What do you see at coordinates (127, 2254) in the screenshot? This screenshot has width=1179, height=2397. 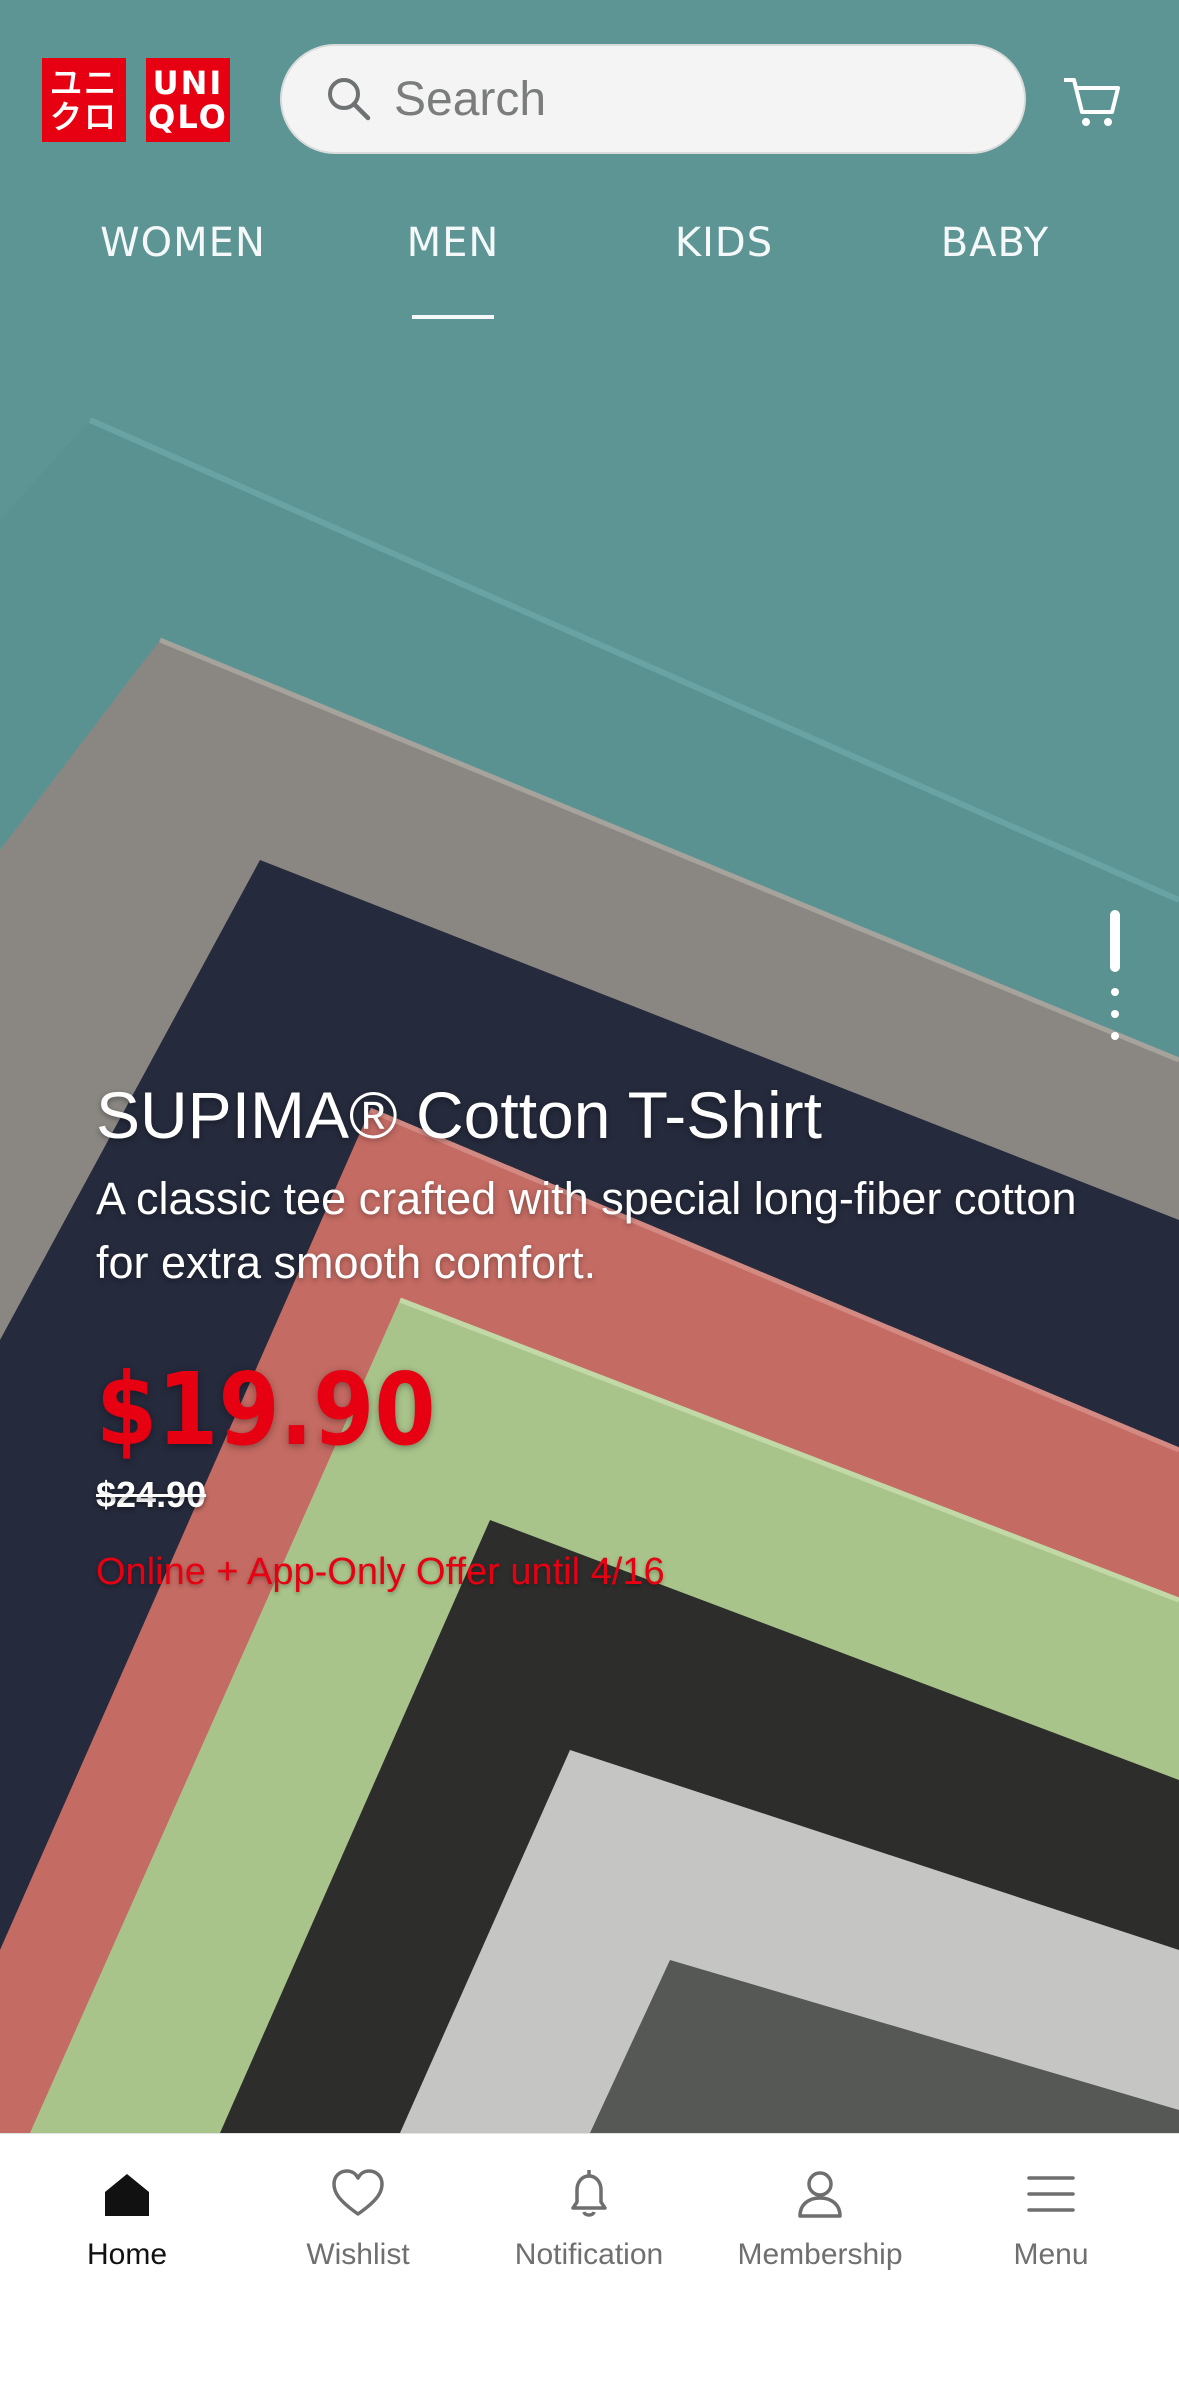 I see `tabbar-home-label: Home` at bounding box center [127, 2254].